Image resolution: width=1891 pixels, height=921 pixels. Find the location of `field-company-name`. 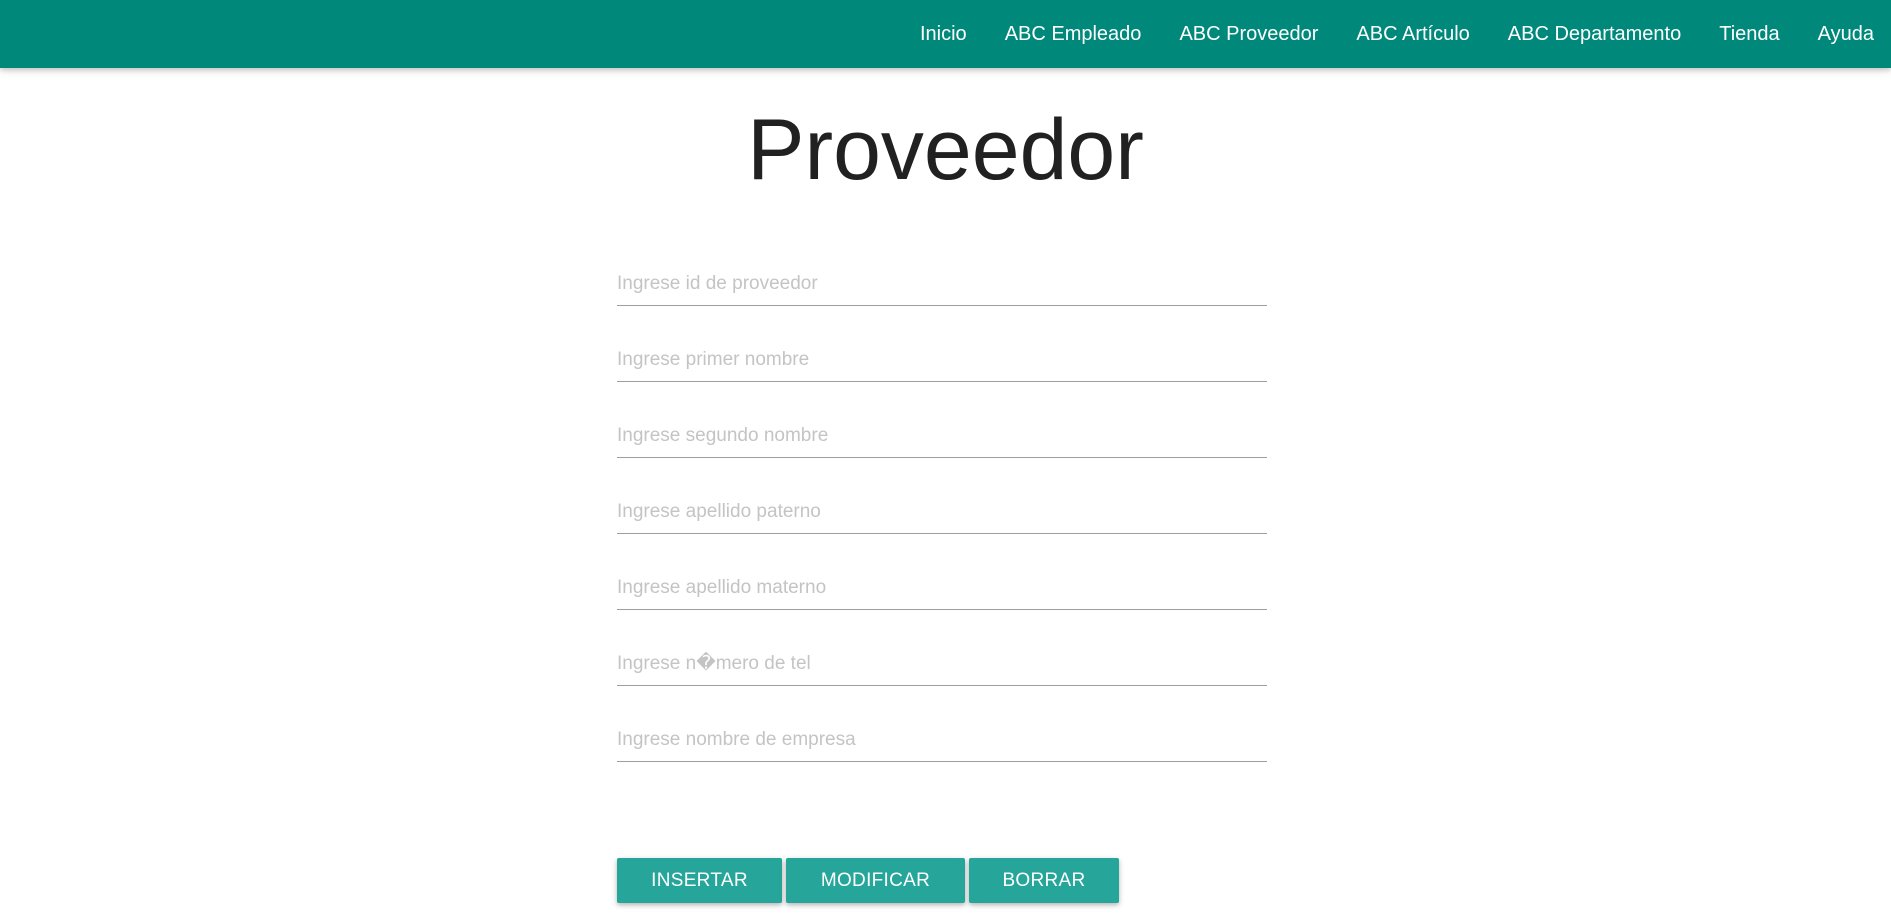

field-company-name is located at coordinates (942, 756).